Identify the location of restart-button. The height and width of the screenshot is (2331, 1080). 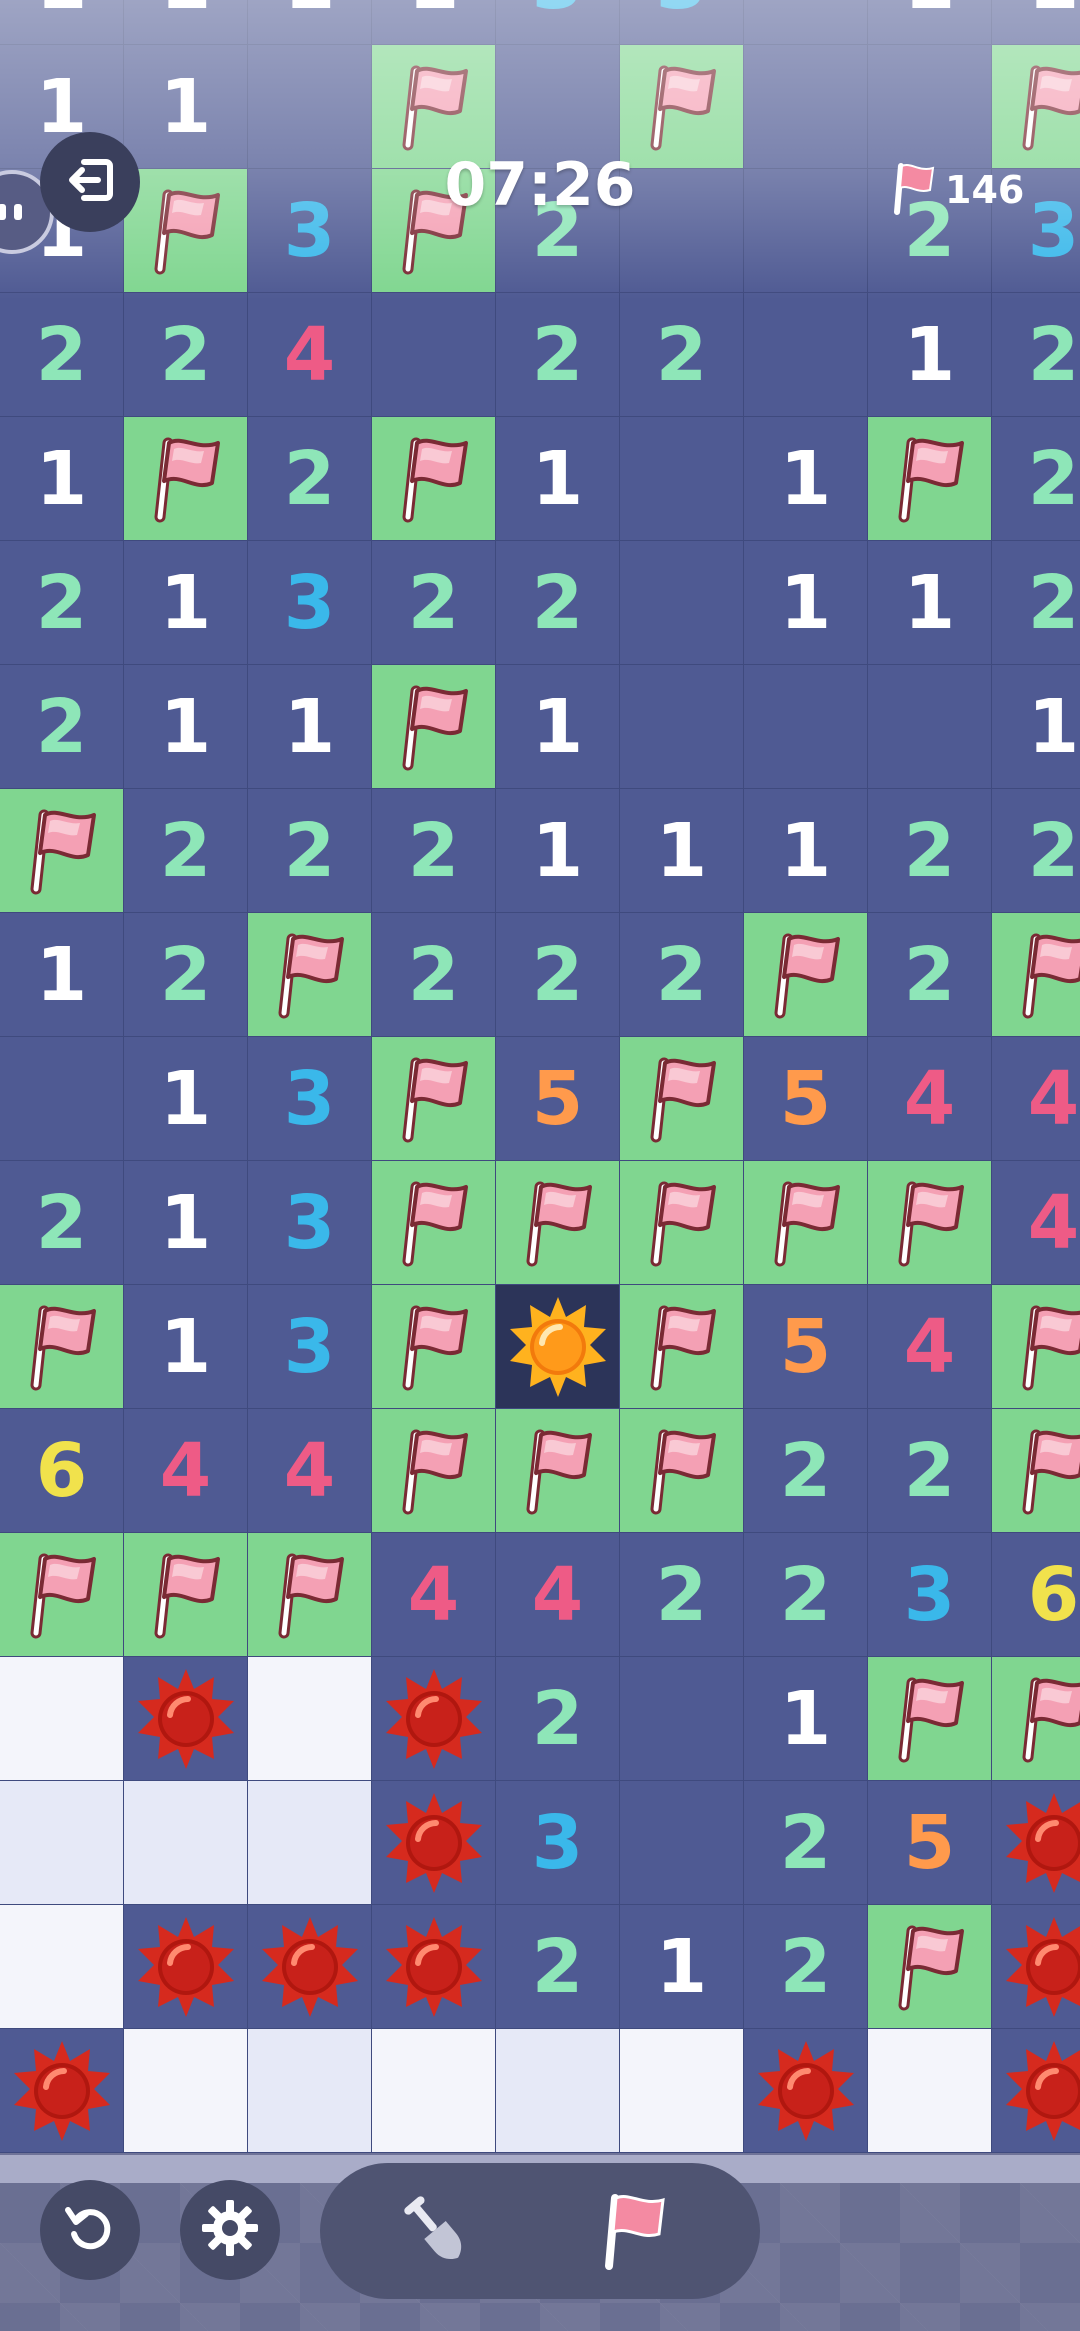
(90, 2230).